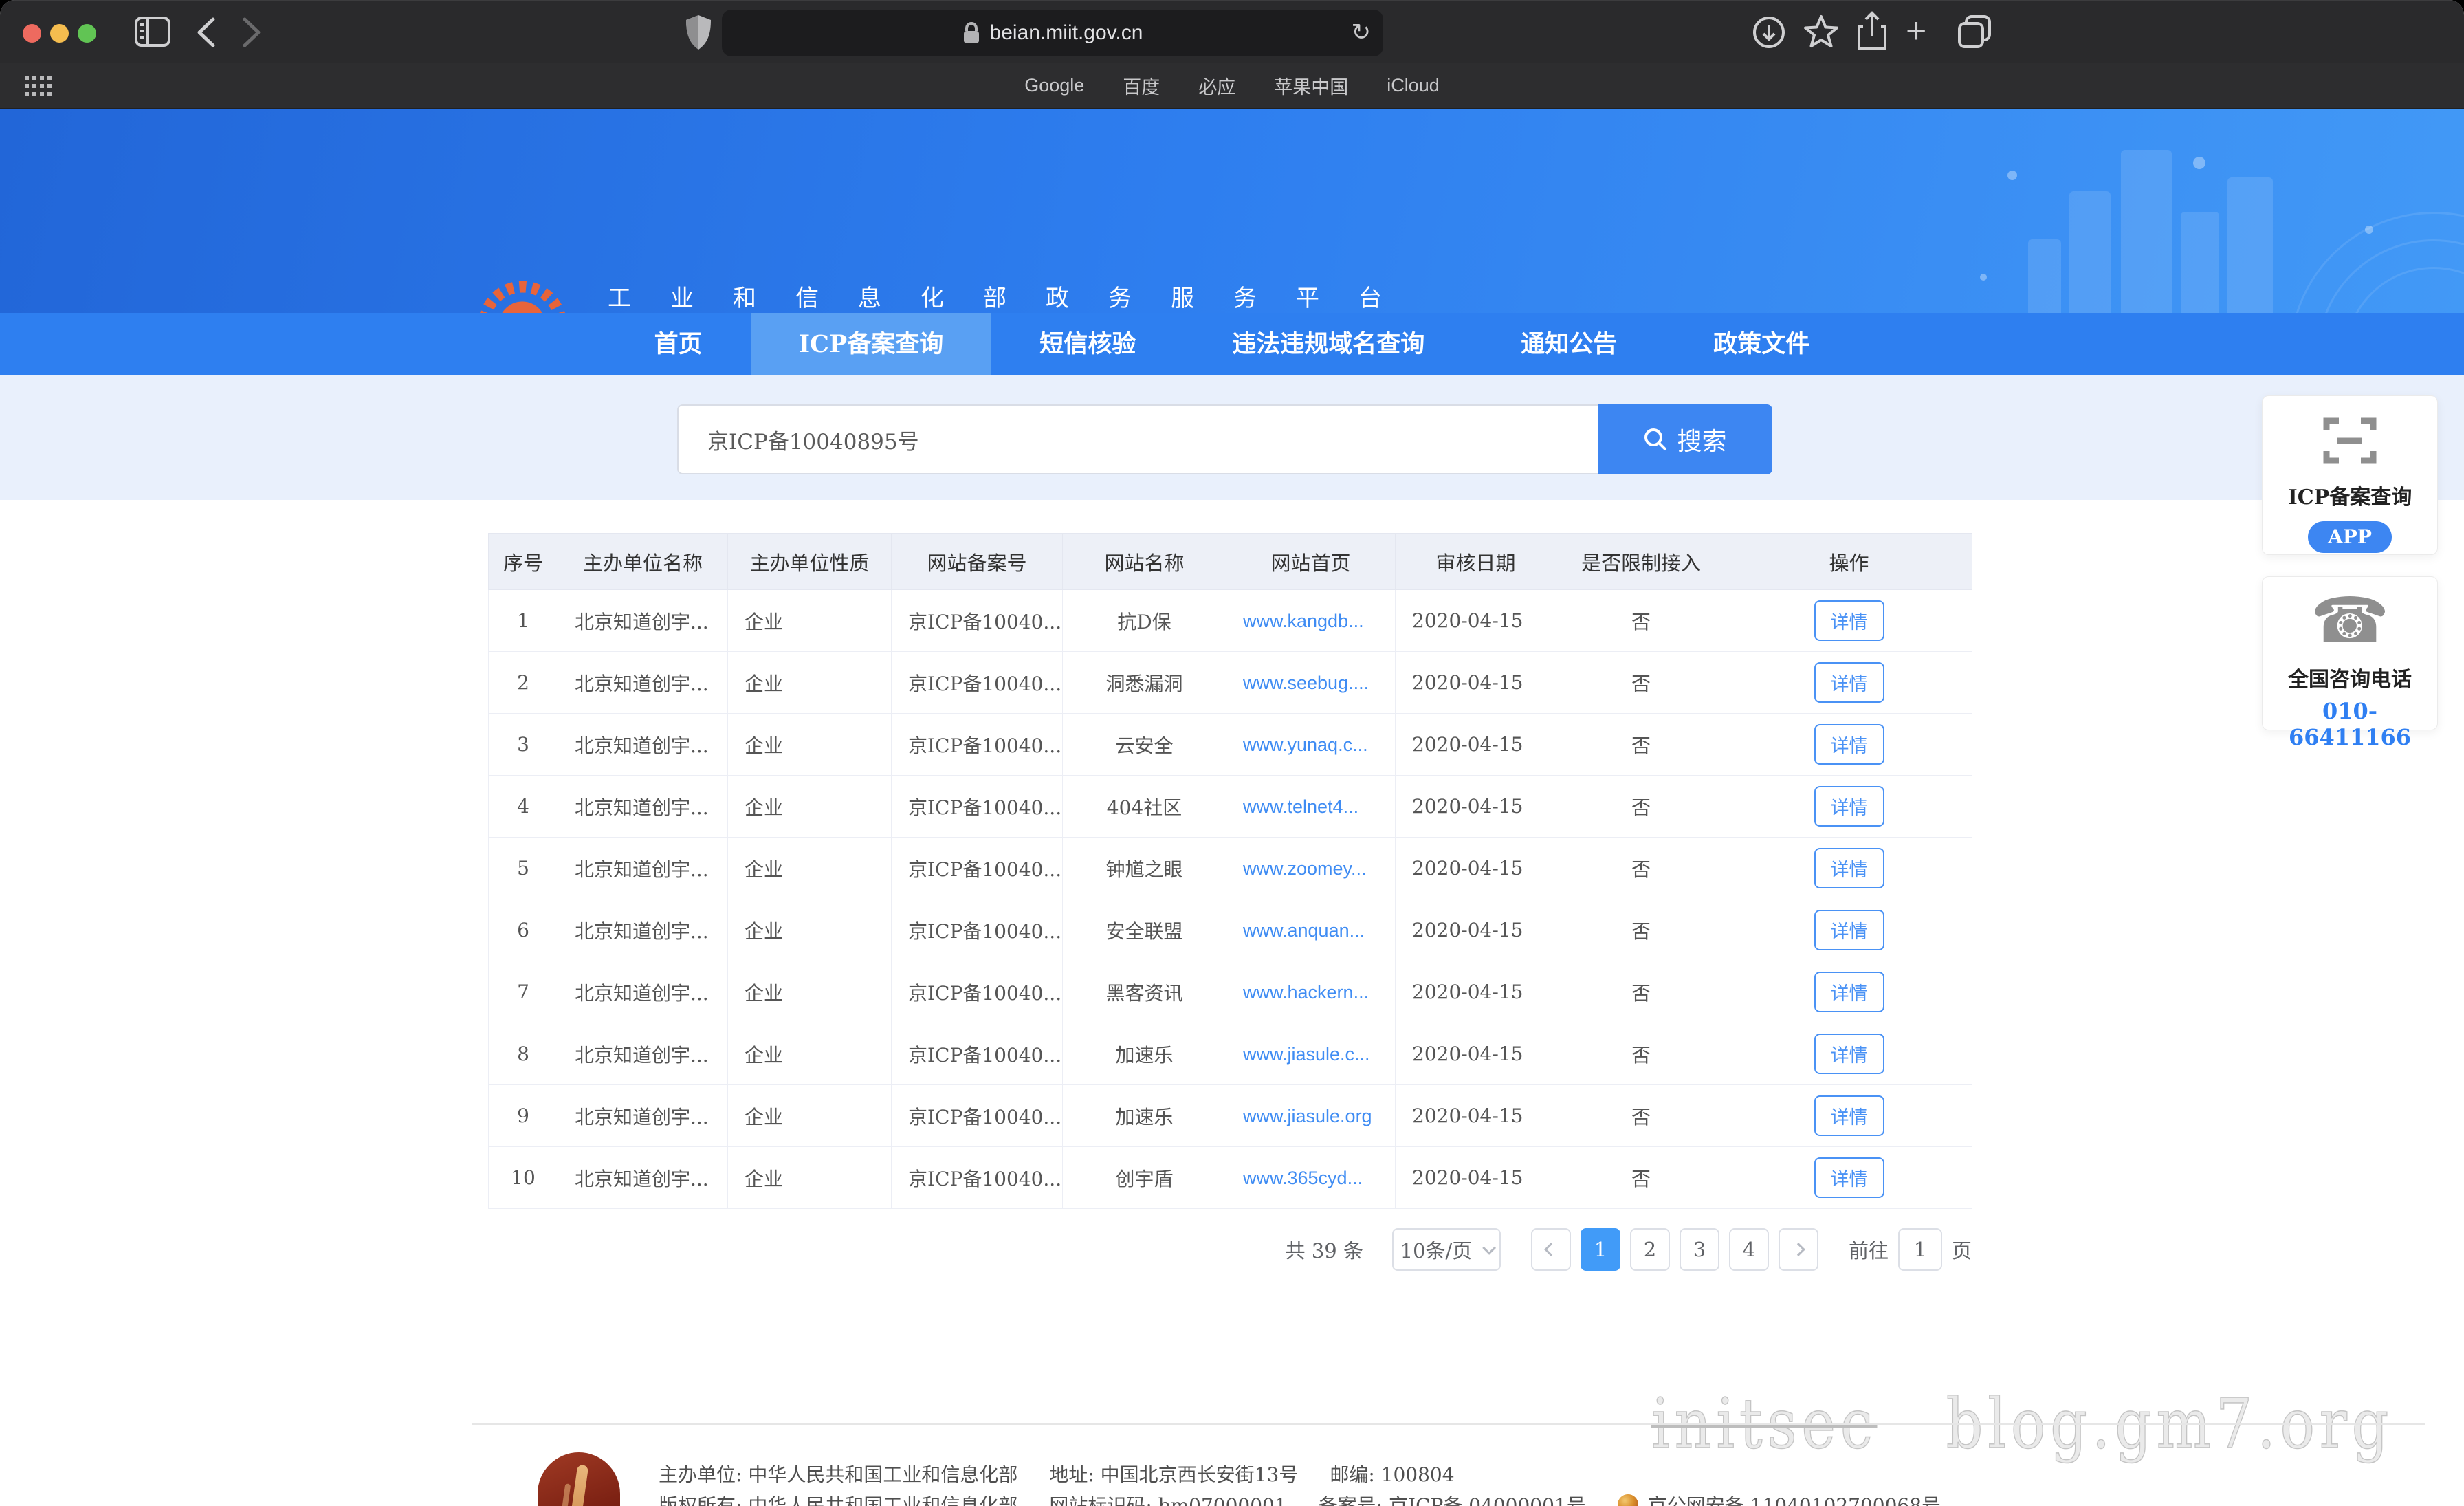 The image size is (2464, 1506). What do you see at coordinates (1307, 1116) in the screenshot?
I see `site-url-link: www.jiasule.org` at bounding box center [1307, 1116].